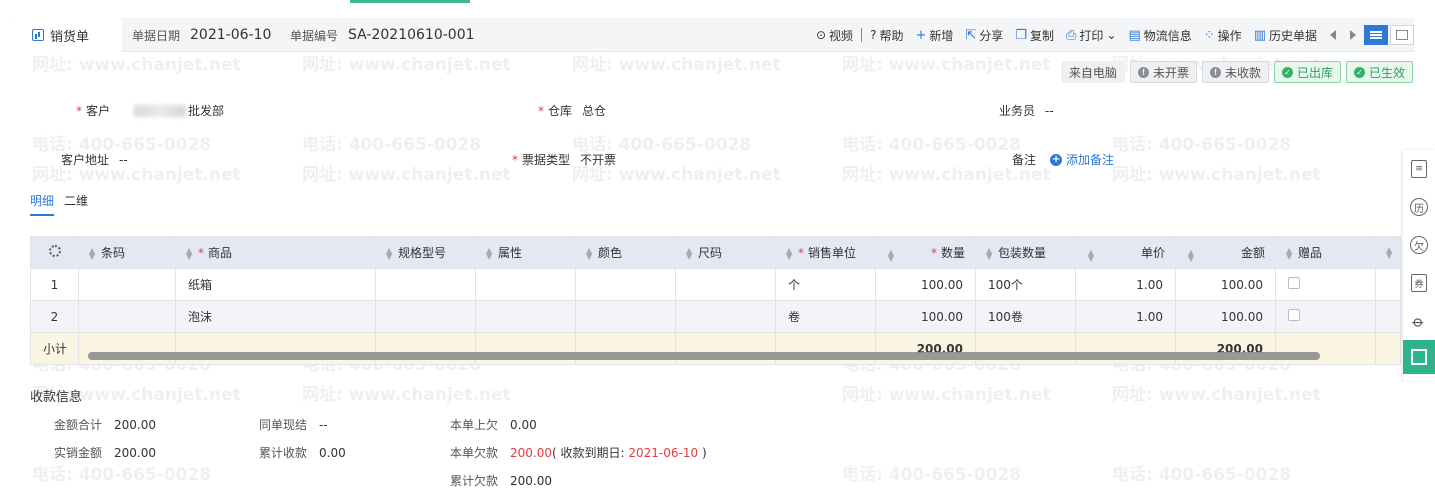 The image size is (1435, 494). I want to click on cell-pack: 100卷, so click(1025, 316).